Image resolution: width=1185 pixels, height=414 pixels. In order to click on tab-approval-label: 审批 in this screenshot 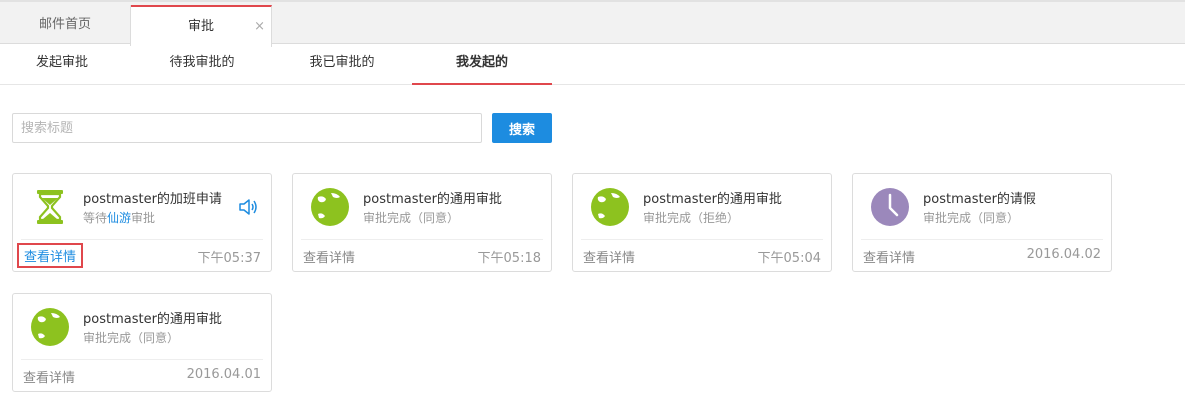, I will do `click(200, 26)`.